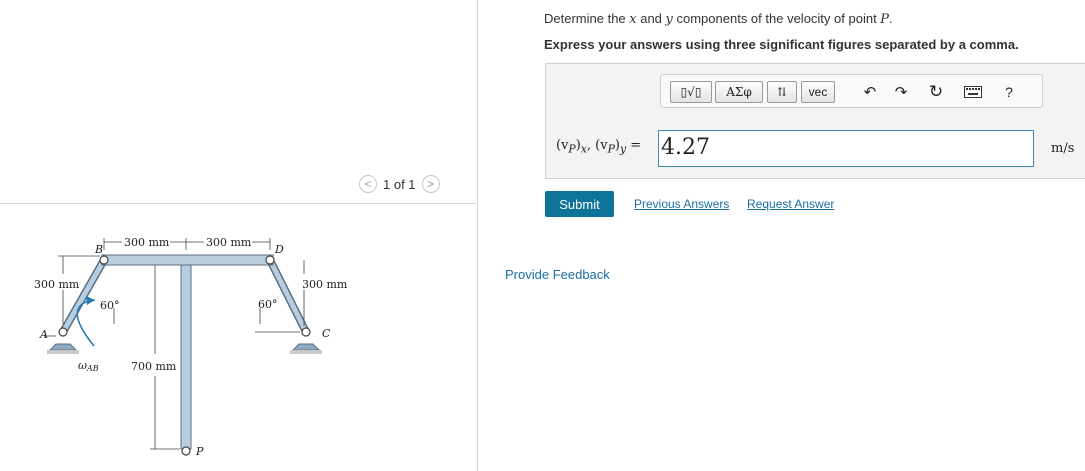 The image size is (1085, 471). Describe the element at coordinates (739, 92) in the screenshot. I see `greek-symbols-button: ΑΣφ` at that location.